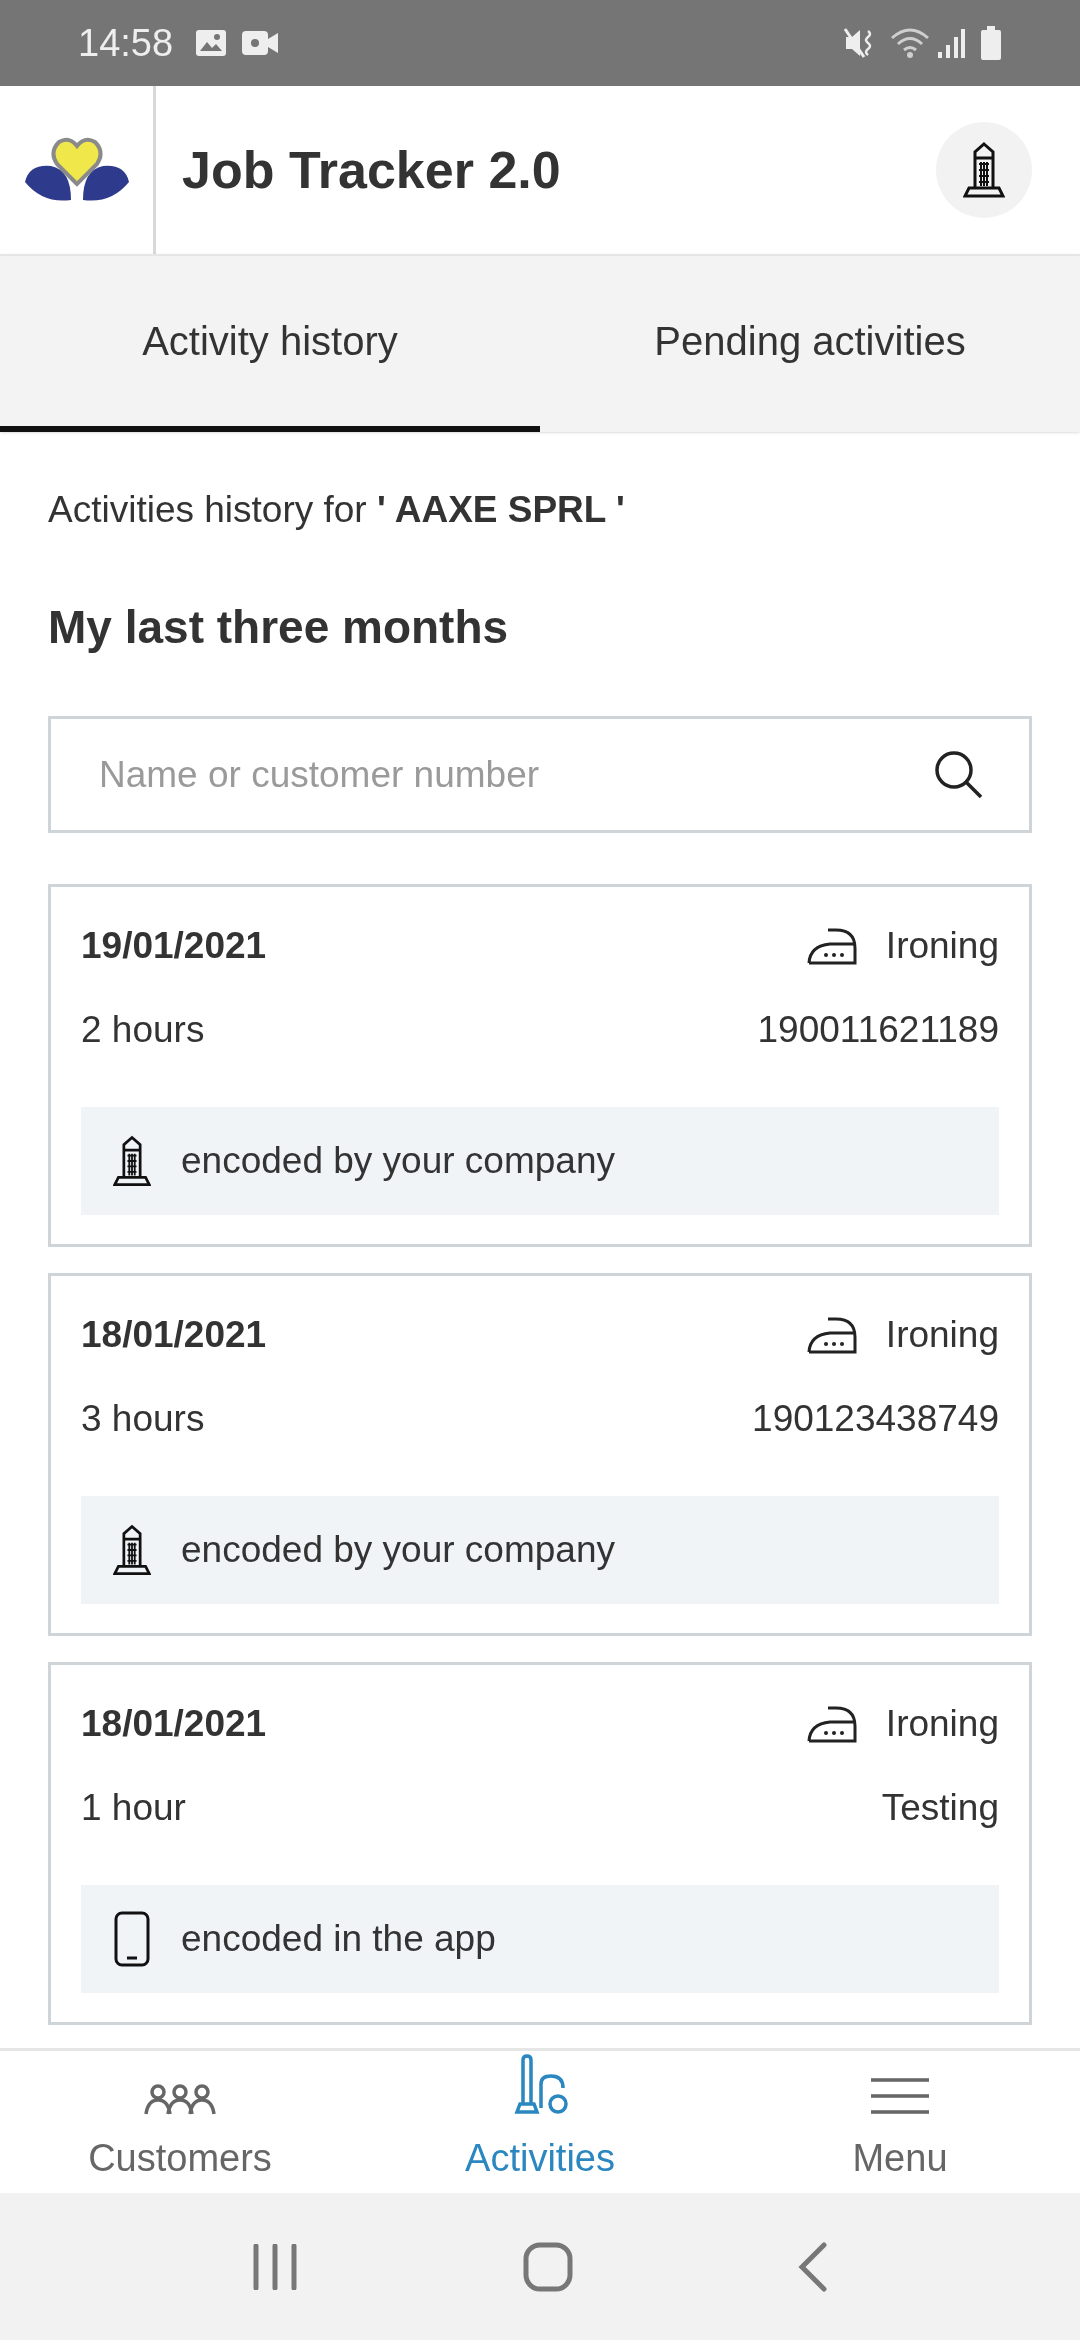  What do you see at coordinates (991, 43) in the screenshot?
I see `battery-icon` at bounding box center [991, 43].